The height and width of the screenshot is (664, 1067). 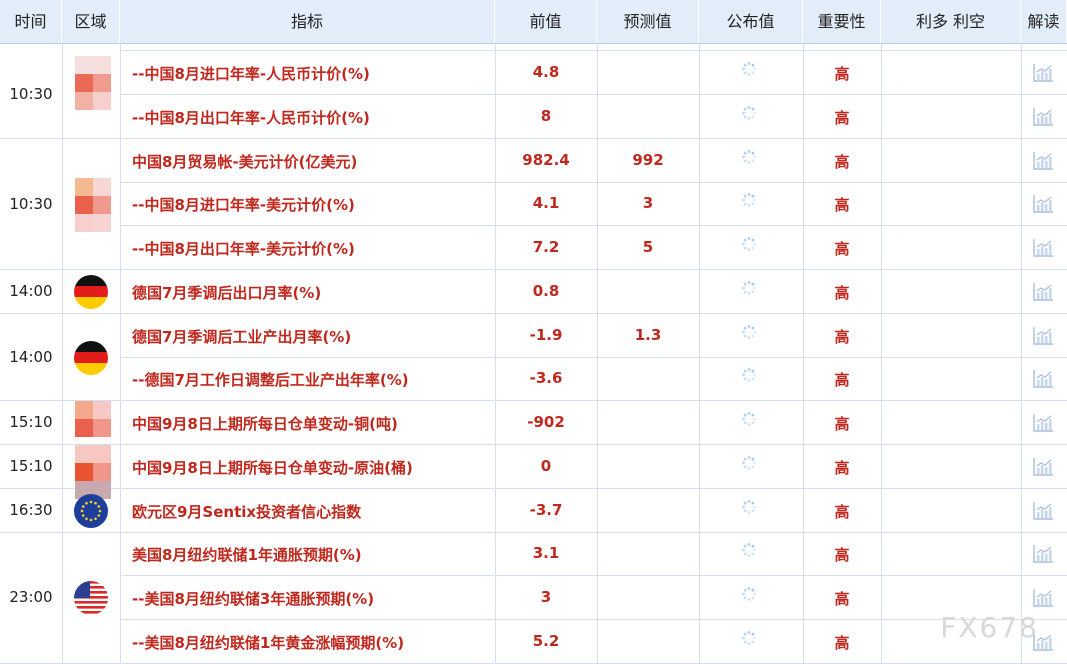 I want to click on previous-value: 0, so click(x=546, y=466).